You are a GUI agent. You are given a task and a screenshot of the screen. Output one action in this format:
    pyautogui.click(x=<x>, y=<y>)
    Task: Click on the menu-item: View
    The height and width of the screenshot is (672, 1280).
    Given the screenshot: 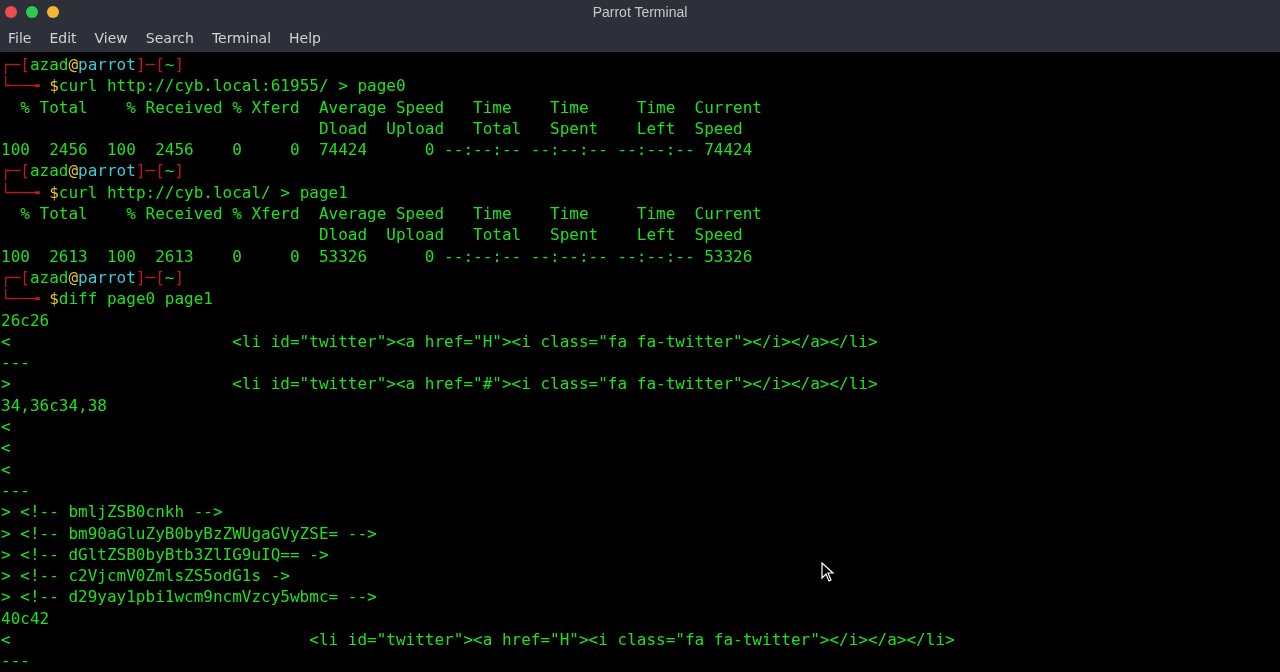 What is the action you would take?
    pyautogui.click(x=111, y=38)
    